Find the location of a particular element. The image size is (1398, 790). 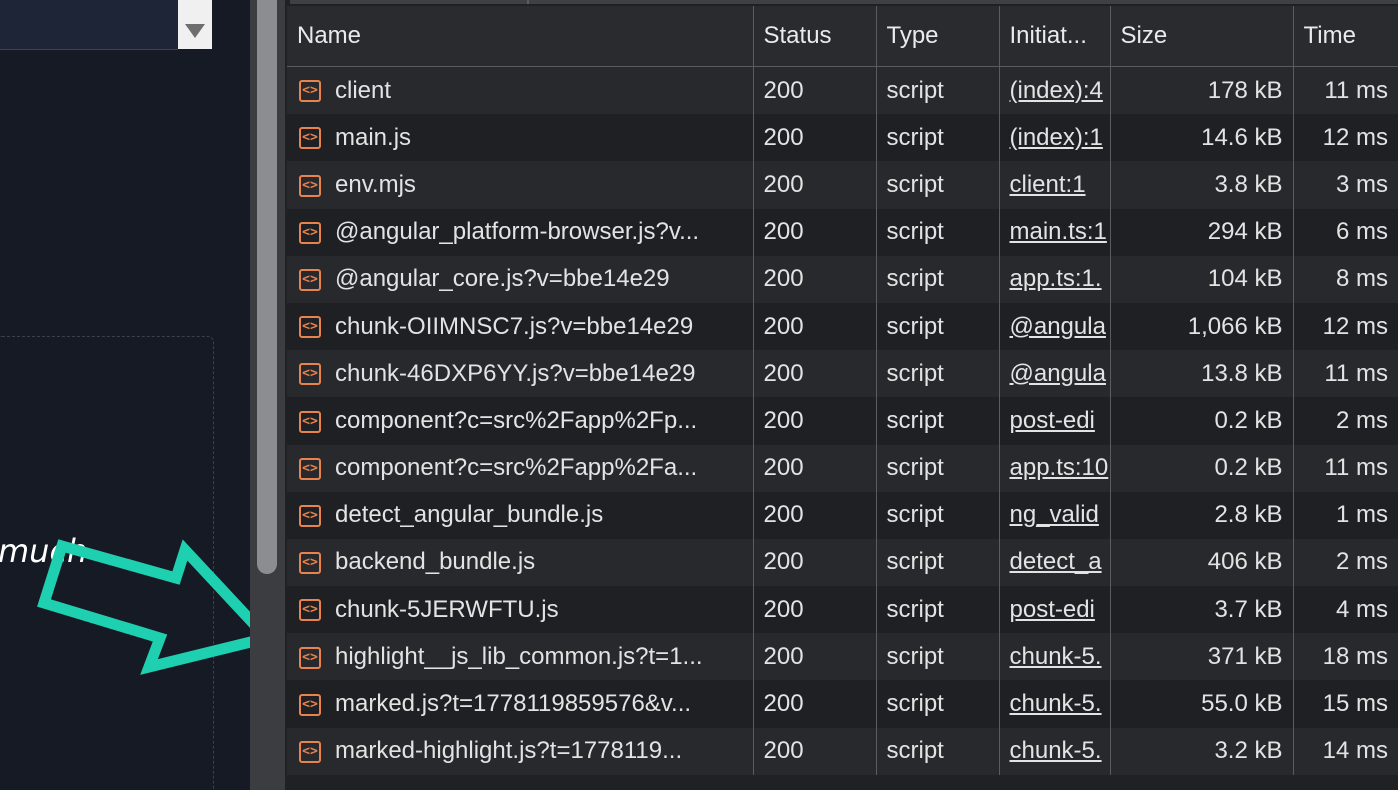

initiator-cell: ng_valid is located at coordinates (1055, 515).